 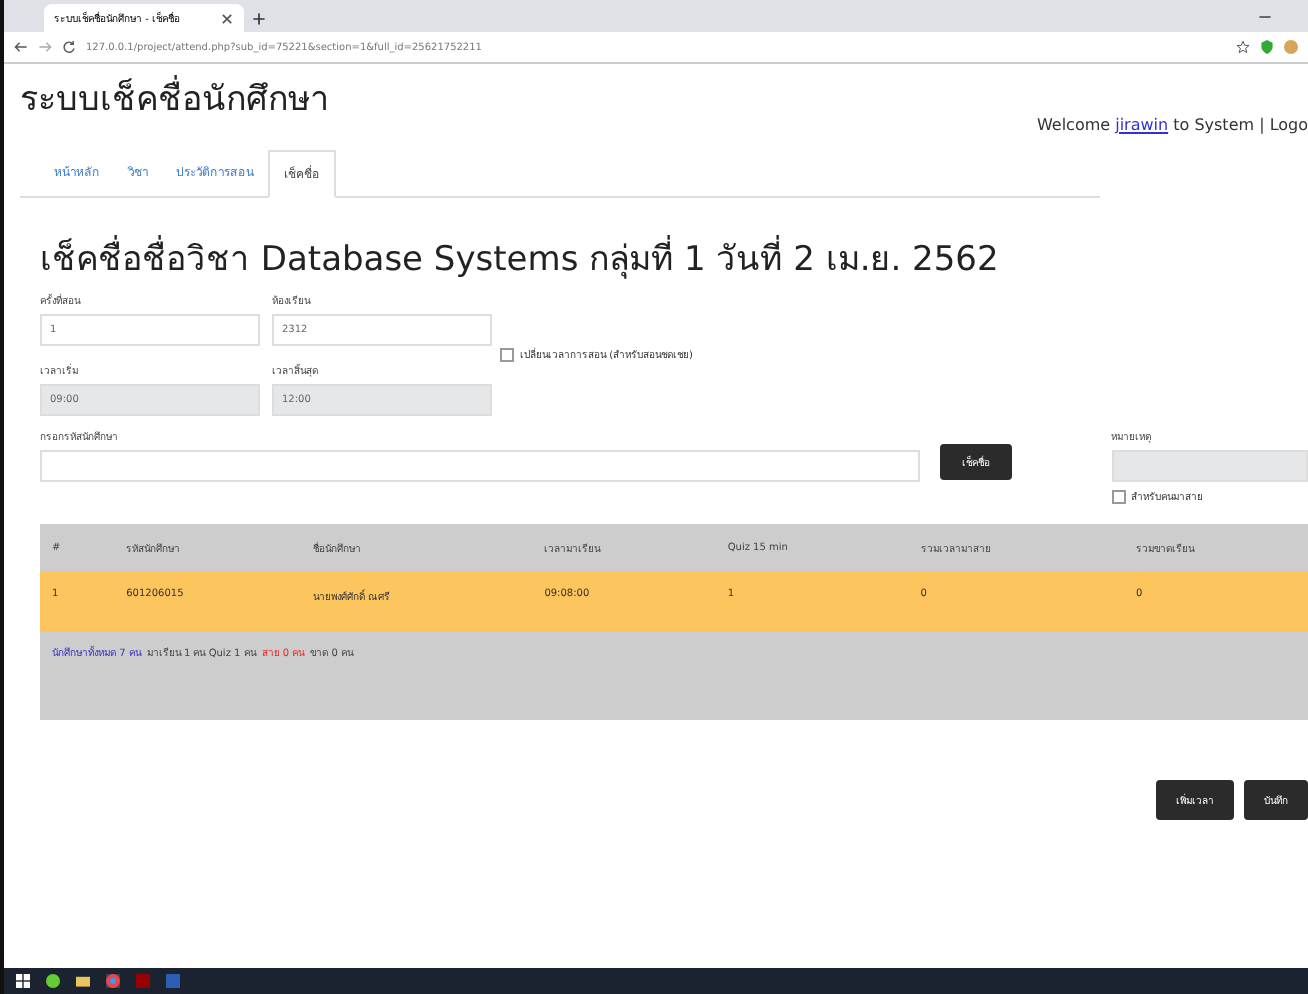 I want to click on app-icon, so click(x=53, y=981).